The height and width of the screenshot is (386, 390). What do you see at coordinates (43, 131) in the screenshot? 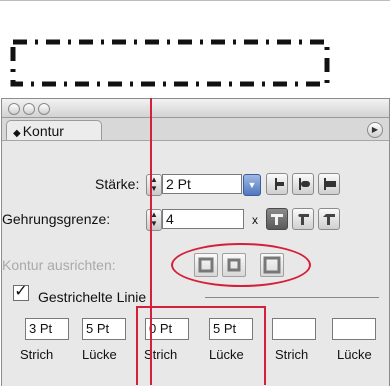
I see `tab-label: Kontur` at bounding box center [43, 131].